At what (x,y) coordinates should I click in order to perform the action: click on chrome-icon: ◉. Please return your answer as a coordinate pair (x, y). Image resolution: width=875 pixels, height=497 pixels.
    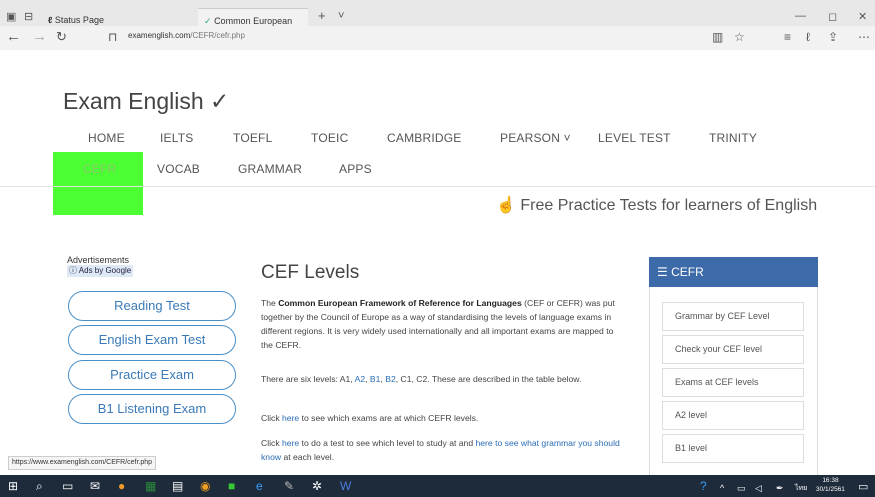
    Looking at the image, I should click on (205, 486).